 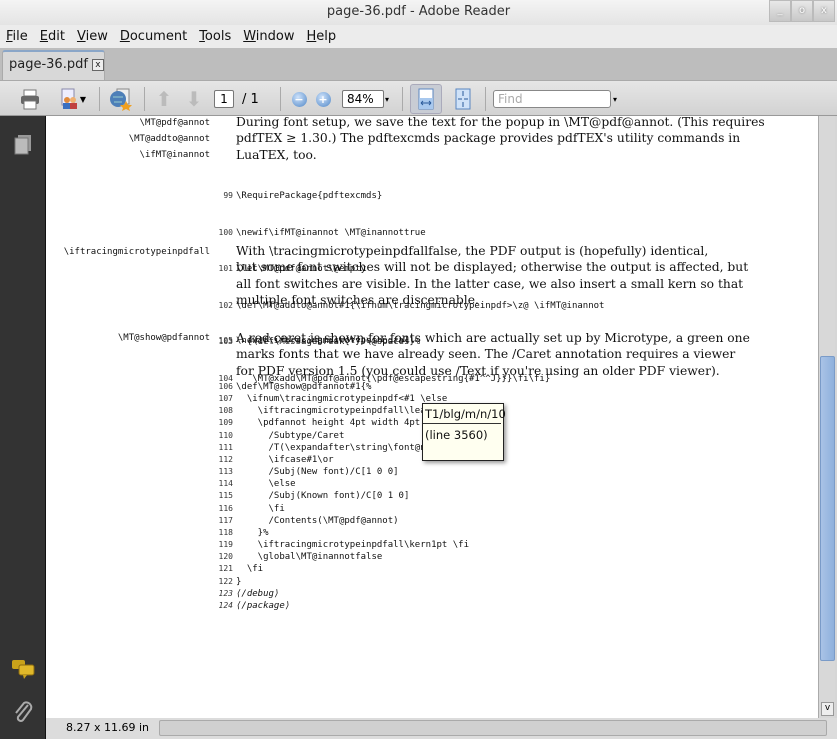 What do you see at coordinates (92, 36) in the screenshot?
I see `menu-view: View` at bounding box center [92, 36].